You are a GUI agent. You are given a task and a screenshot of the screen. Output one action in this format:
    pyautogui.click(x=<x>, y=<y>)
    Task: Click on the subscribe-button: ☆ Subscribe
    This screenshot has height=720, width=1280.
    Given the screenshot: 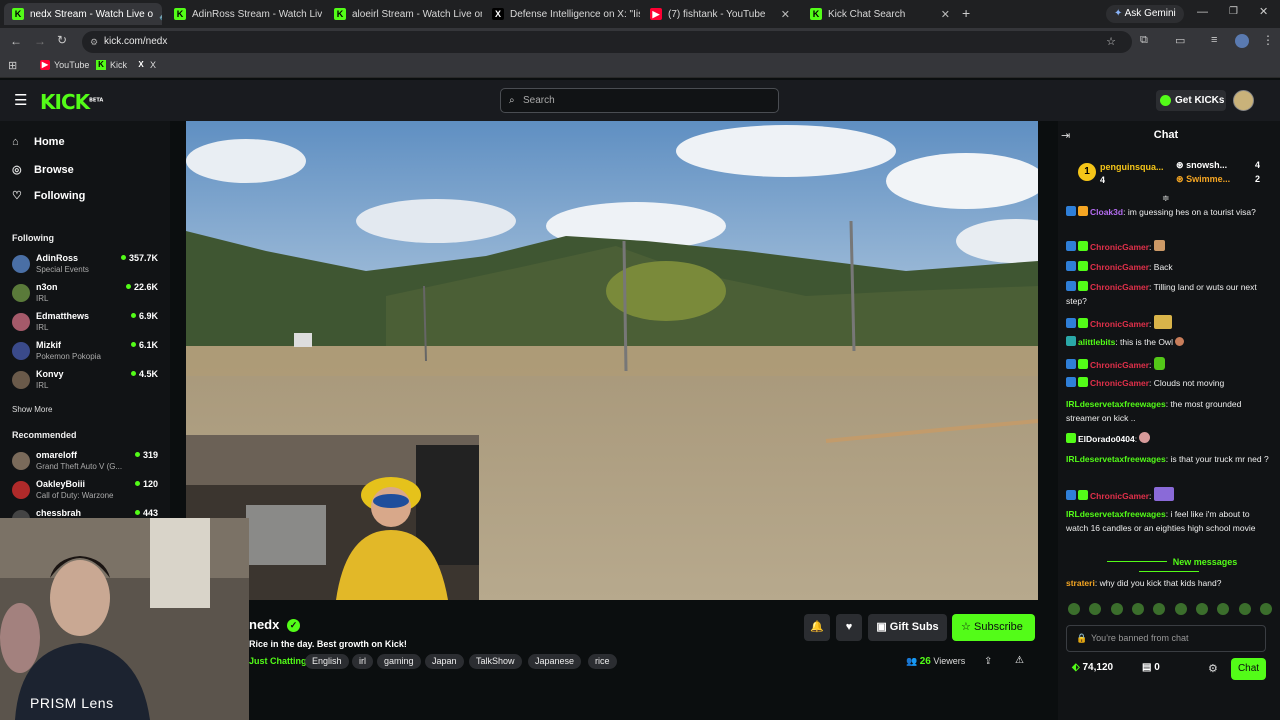 What is the action you would take?
    pyautogui.click(x=993, y=627)
    